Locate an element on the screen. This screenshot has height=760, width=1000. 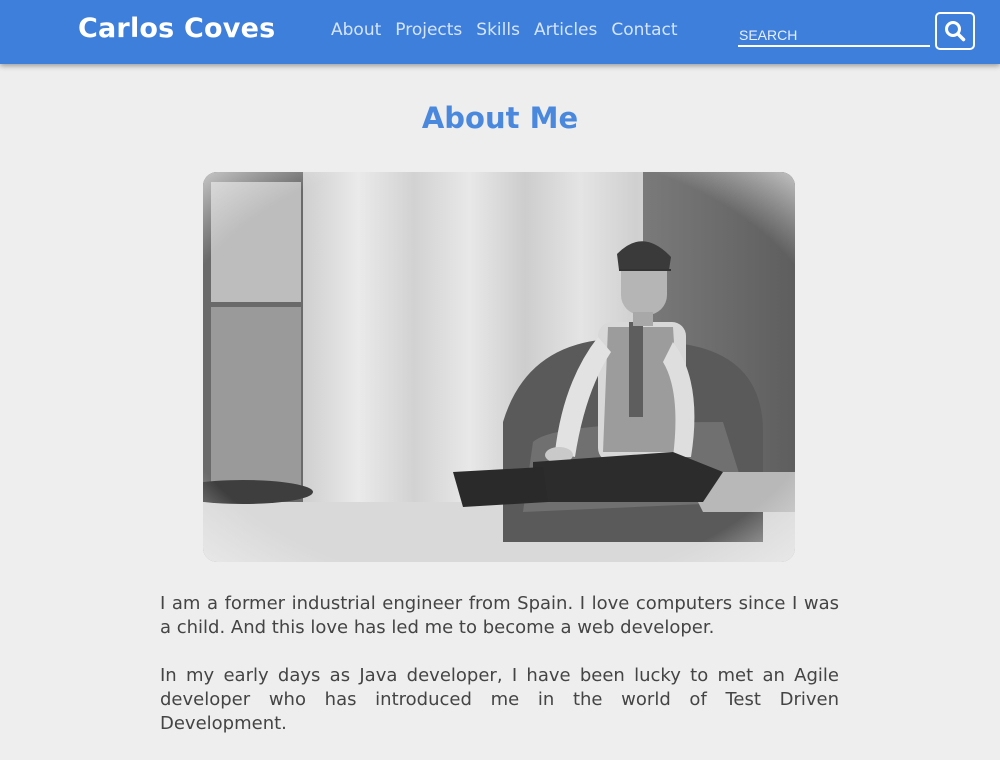
search-button is located at coordinates (955, 31).